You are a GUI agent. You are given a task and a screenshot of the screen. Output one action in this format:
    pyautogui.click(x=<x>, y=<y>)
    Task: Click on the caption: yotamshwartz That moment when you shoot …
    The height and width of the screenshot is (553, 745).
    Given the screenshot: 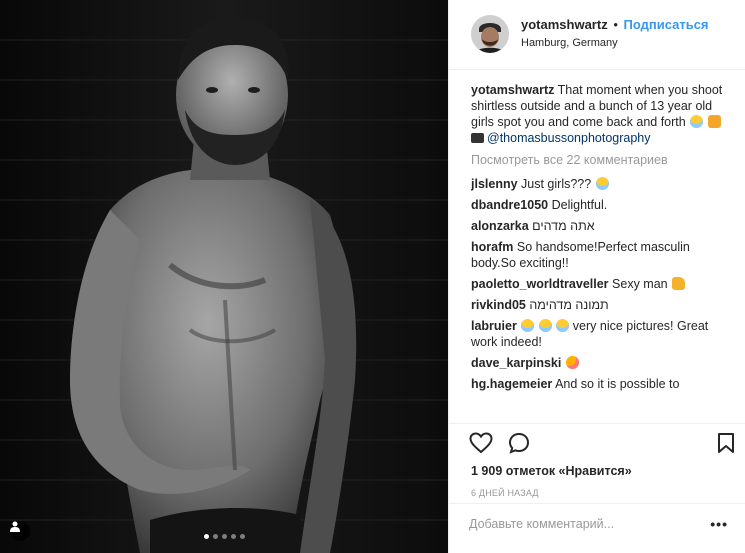 What is the action you would take?
    pyautogui.click(x=602, y=114)
    